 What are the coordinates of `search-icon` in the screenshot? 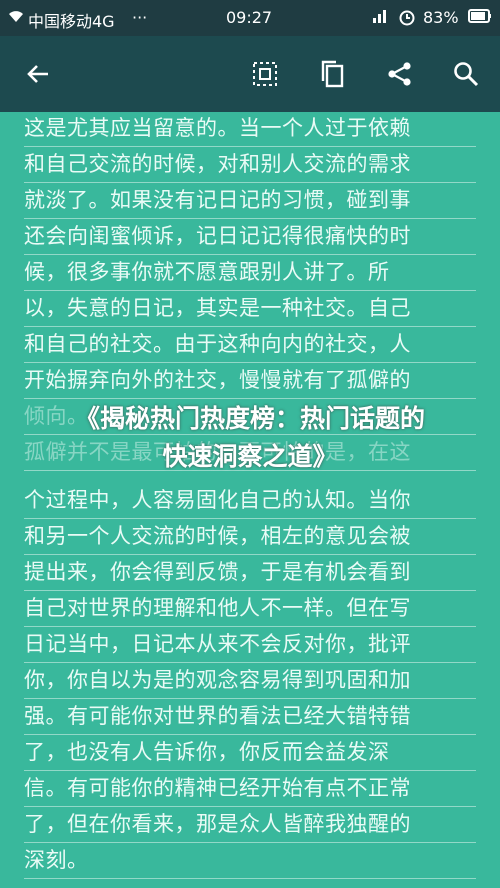 It's located at (466, 74).